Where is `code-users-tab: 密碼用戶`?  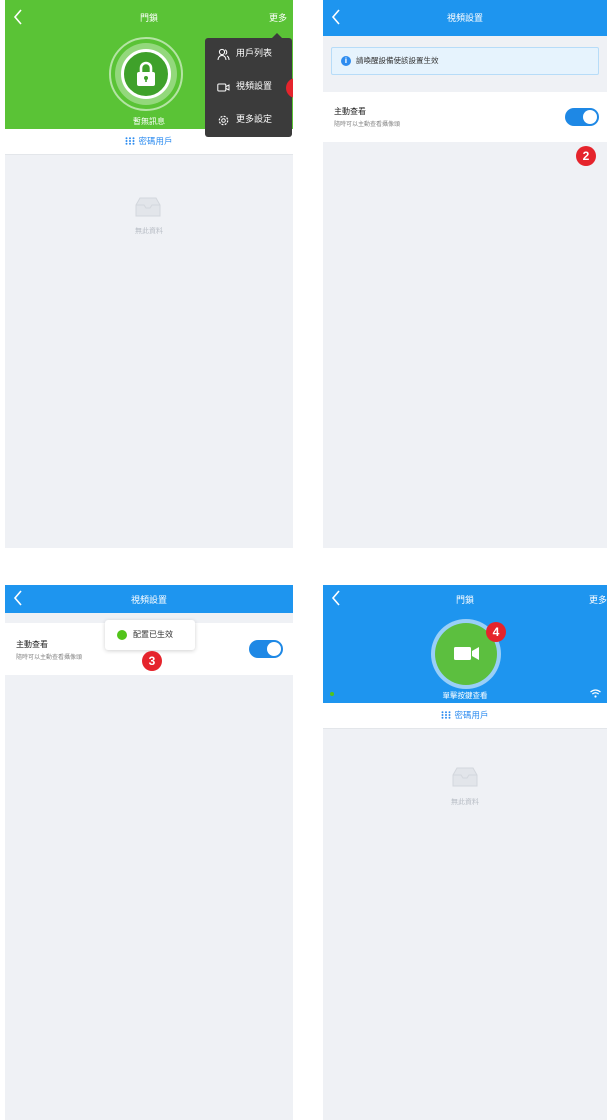
code-users-tab: 密碼用戶 is located at coordinates (465, 716).